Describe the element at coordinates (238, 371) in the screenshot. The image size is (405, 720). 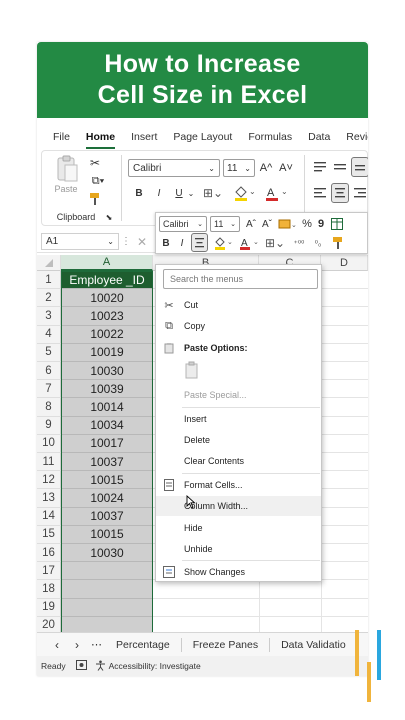
I see `paste-option-button` at that location.